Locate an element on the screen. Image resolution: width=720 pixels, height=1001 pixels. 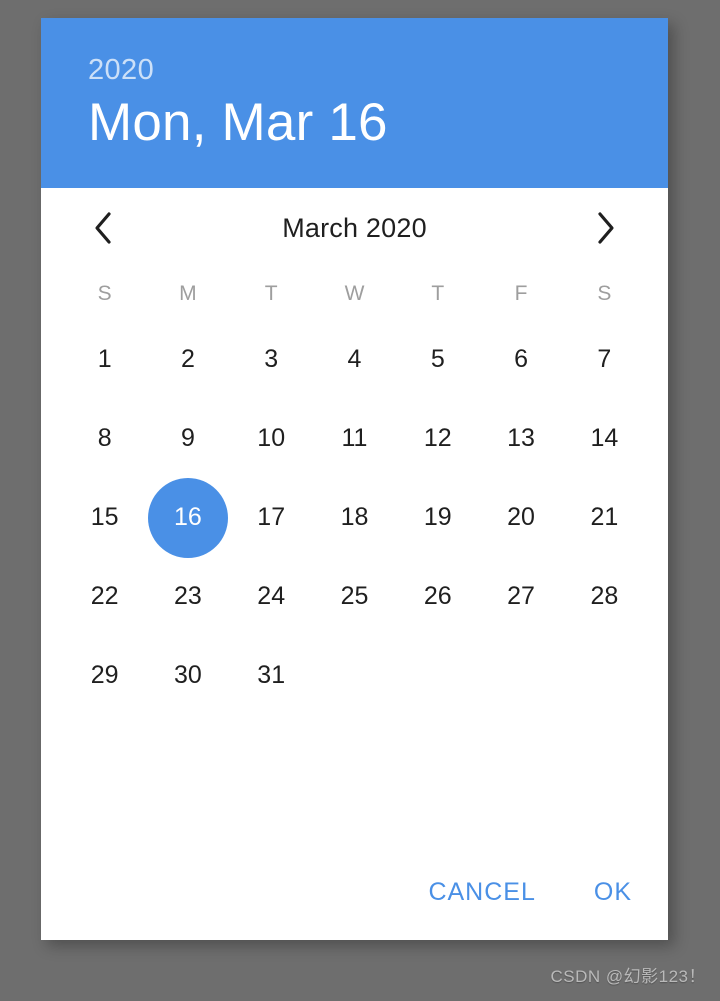
dialog-header: 2020 Mon, Mar 16 is located at coordinates (354, 103).